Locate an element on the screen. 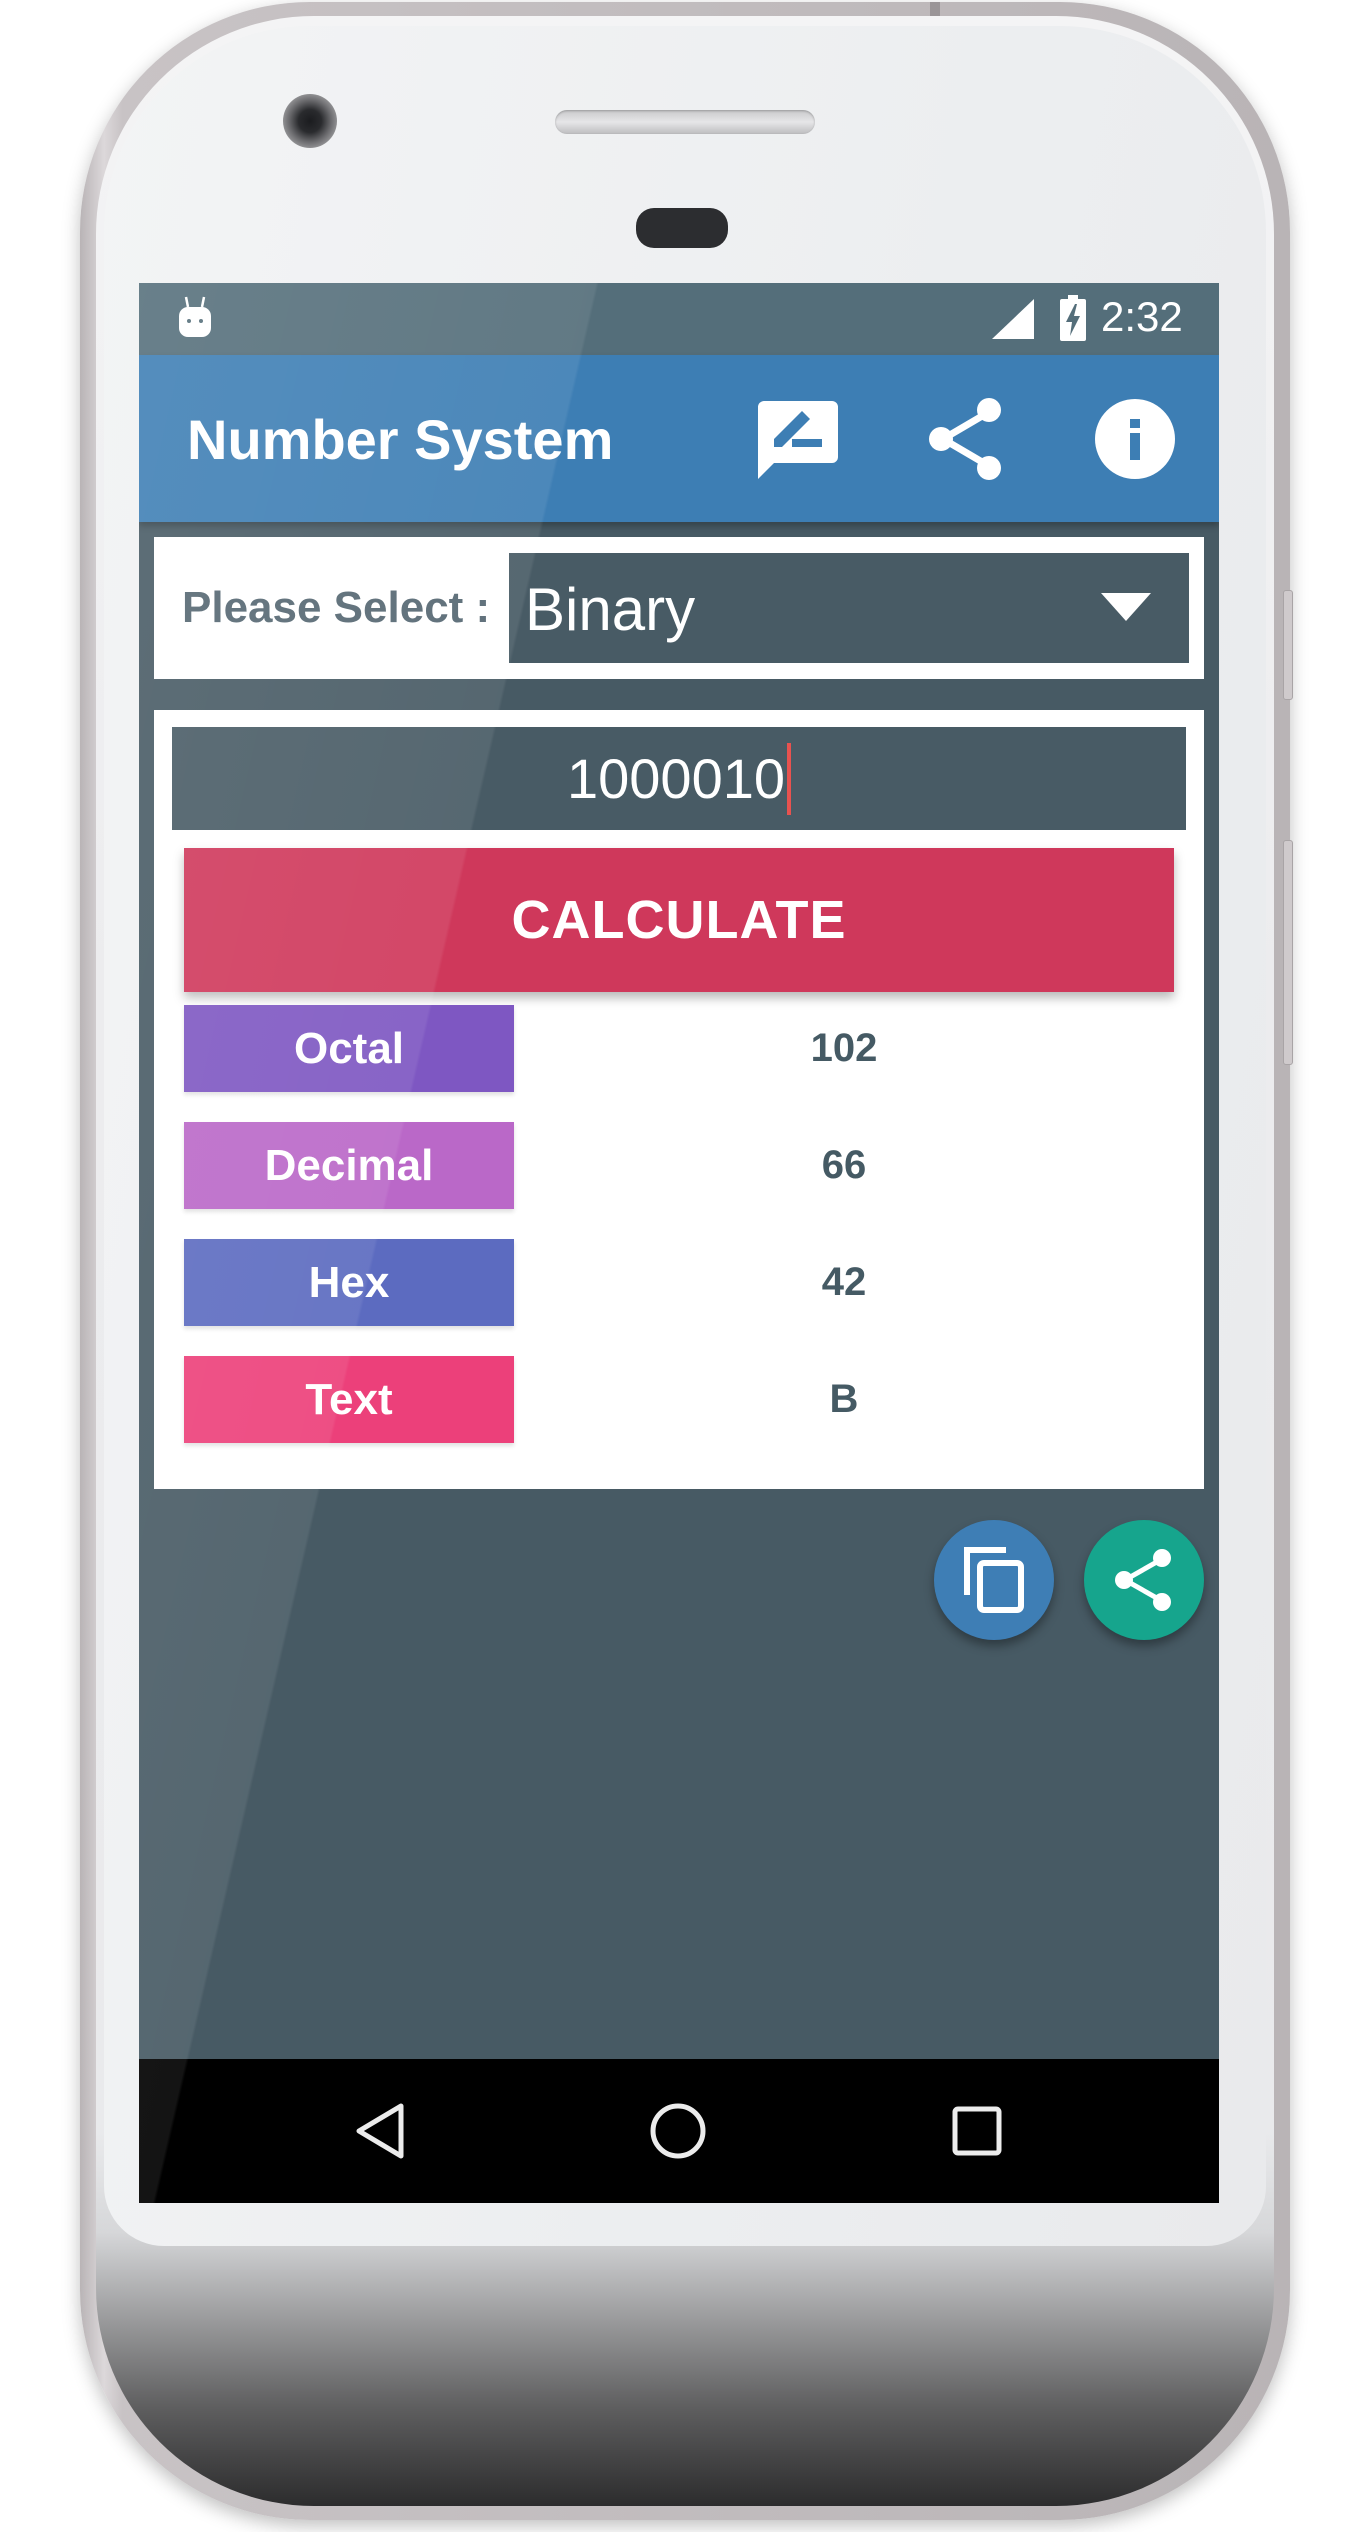  feedback-button is located at coordinates (798, 439).